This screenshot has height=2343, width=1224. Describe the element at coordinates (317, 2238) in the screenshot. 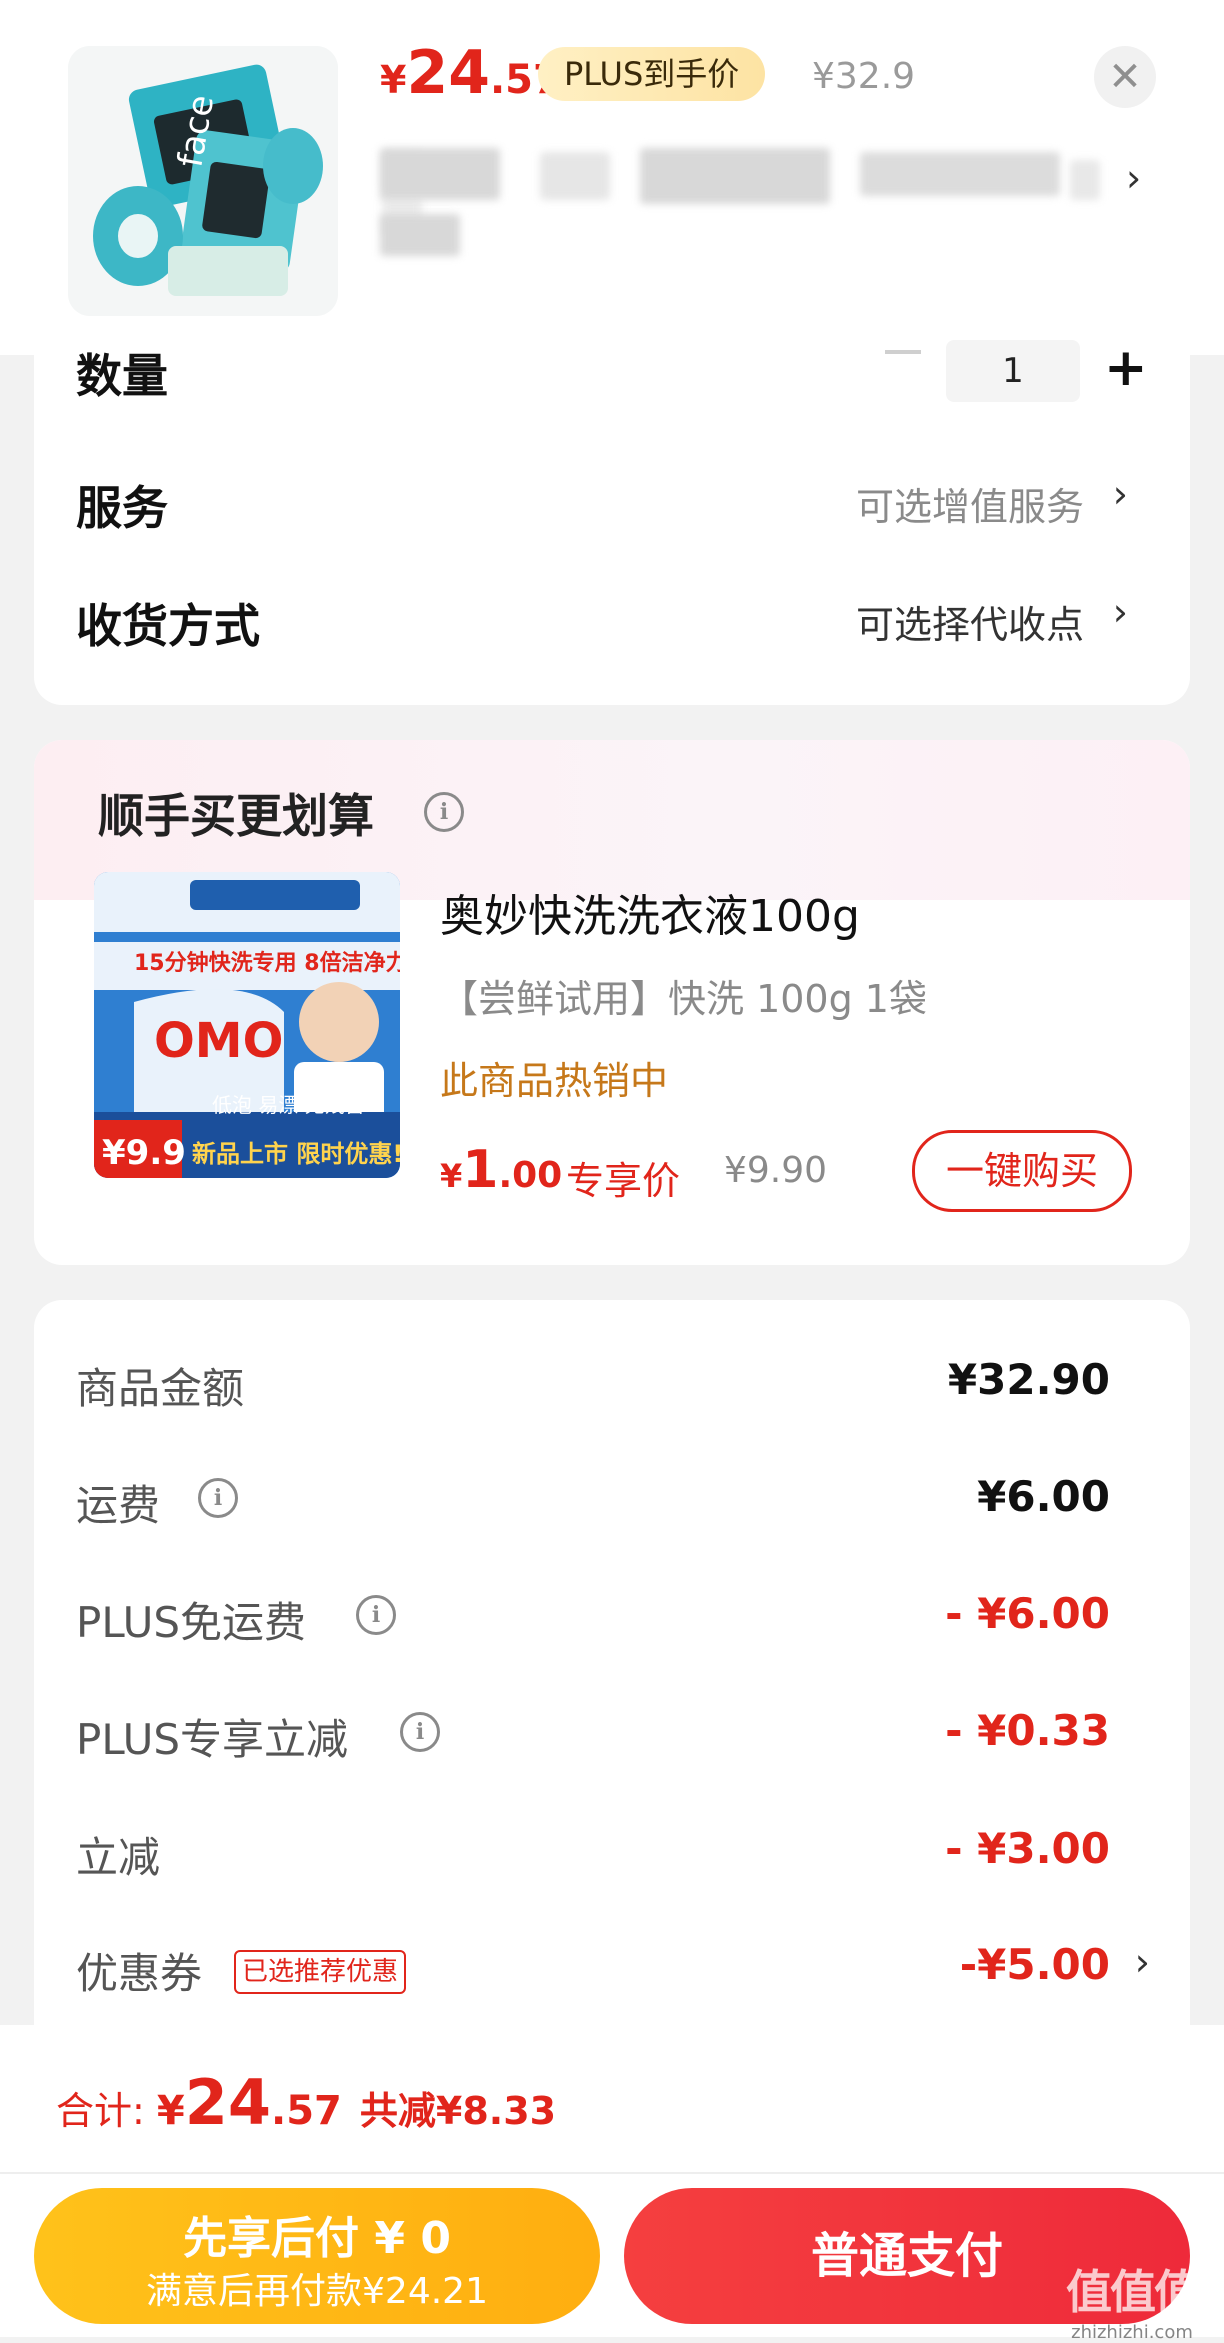

I see `pay-later-title: 先享后付 ¥ 0` at that location.